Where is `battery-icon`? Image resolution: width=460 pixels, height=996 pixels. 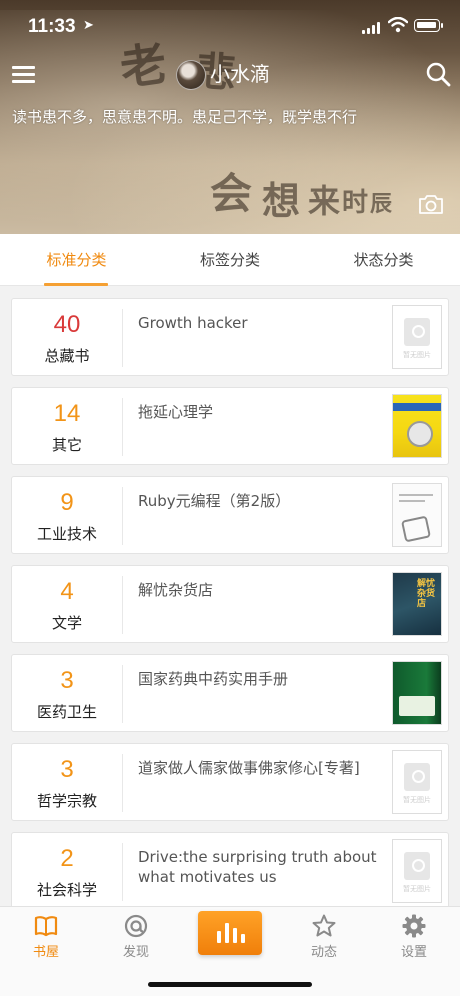 battery-icon is located at coordinates (428, 25).